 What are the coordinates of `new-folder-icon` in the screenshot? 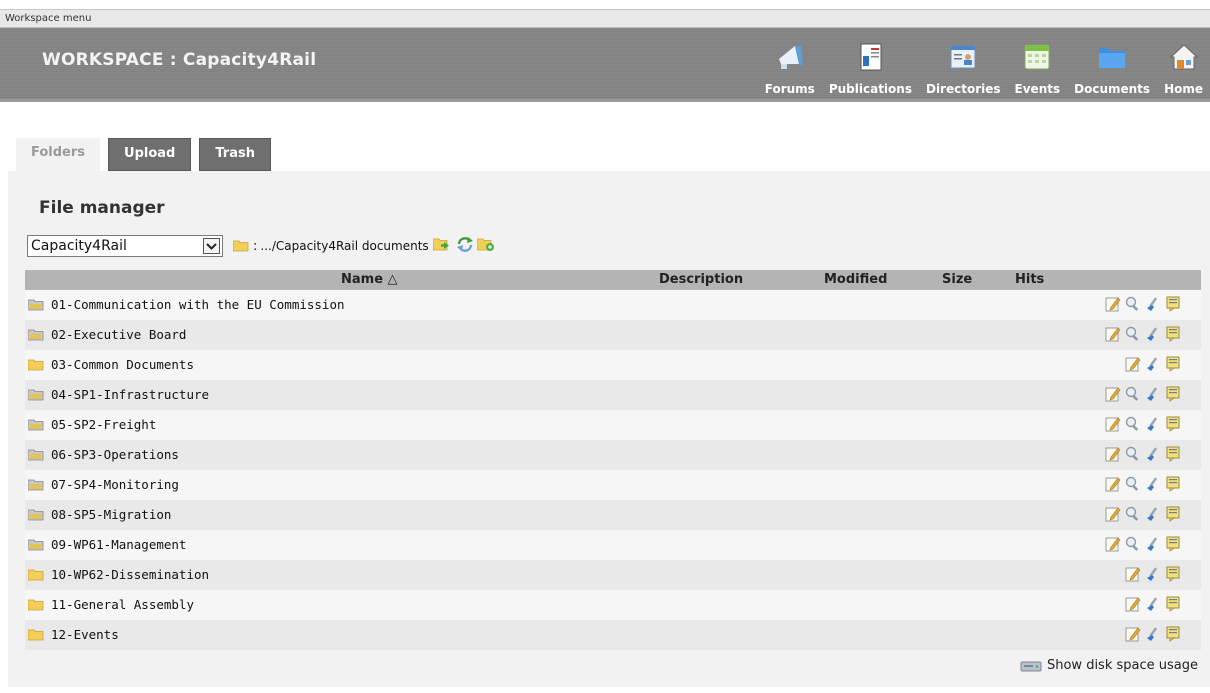 It's located at (485, 246).